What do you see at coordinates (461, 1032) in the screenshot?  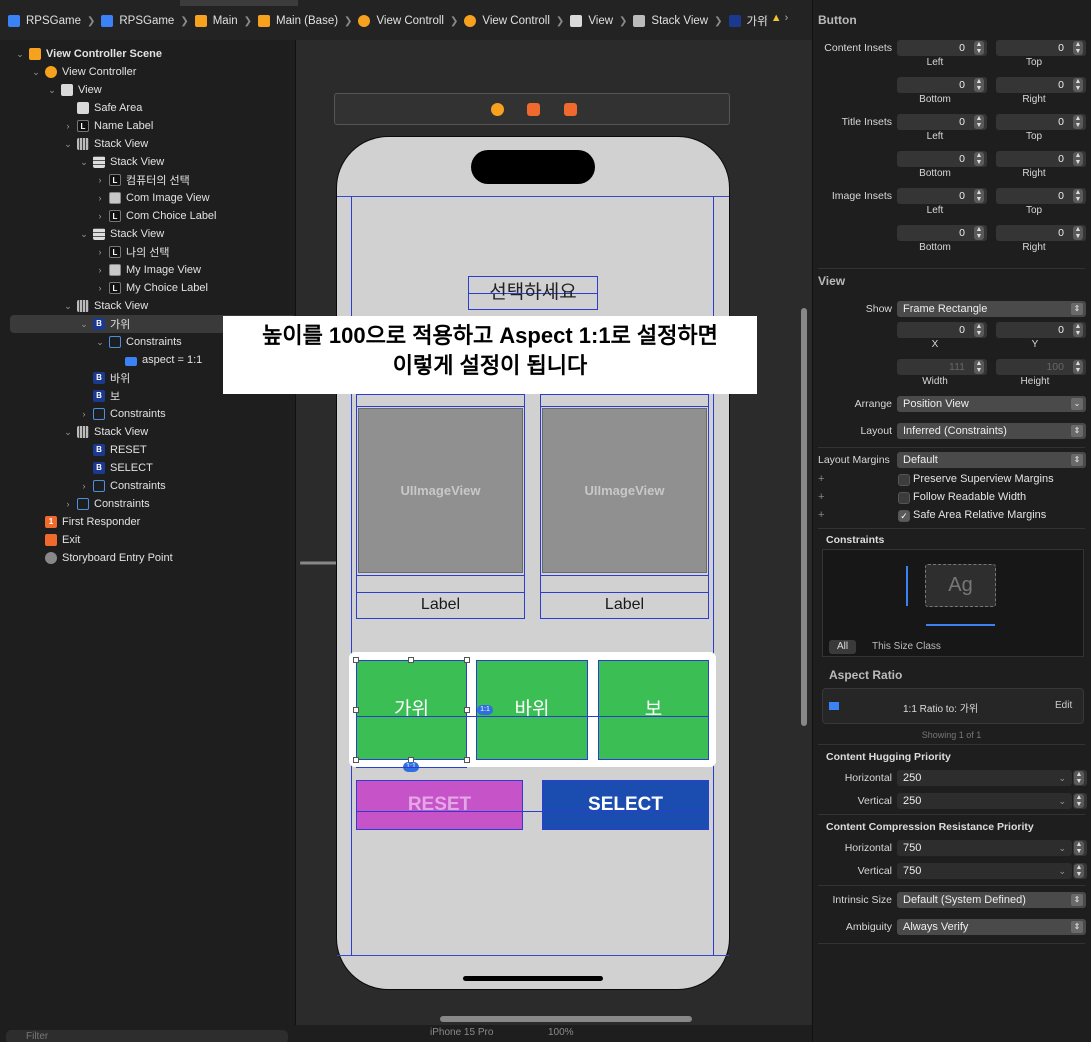 I see `device-selector: iPhone 15 Pro` at bounding box center [461, 1032].